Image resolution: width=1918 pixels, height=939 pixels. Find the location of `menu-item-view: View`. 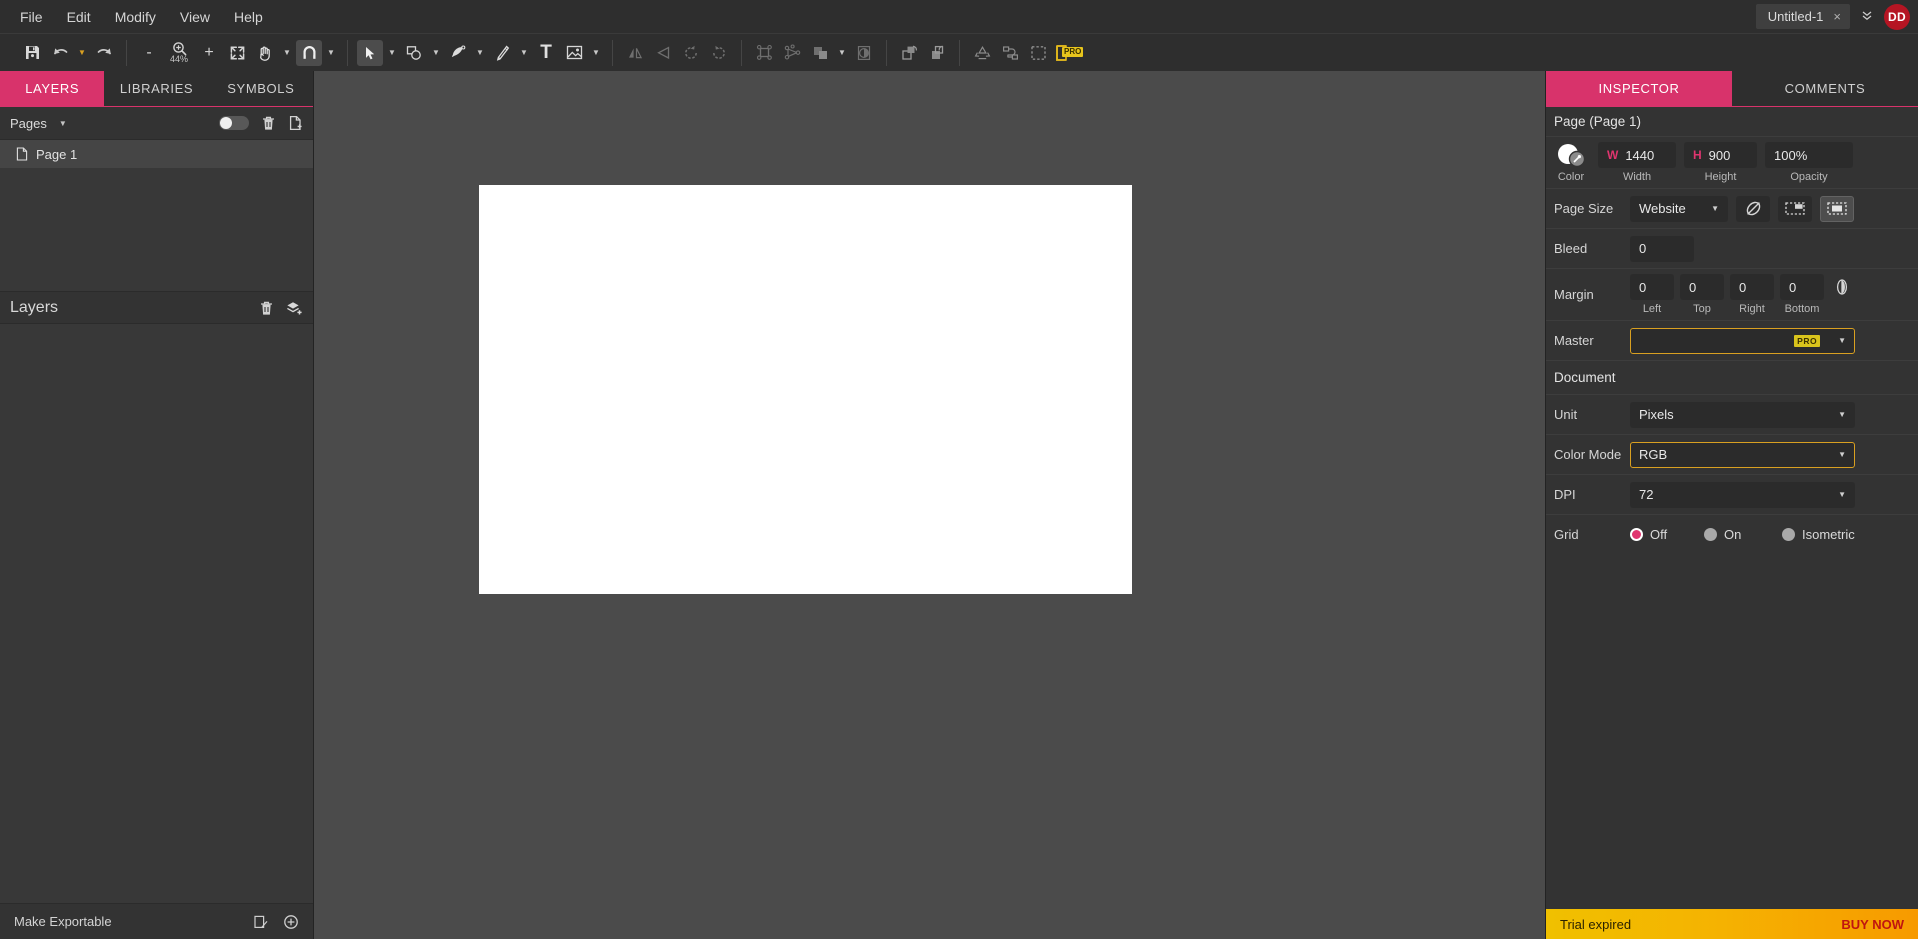

menu-item-view: View is located at coordinates (195, 17).